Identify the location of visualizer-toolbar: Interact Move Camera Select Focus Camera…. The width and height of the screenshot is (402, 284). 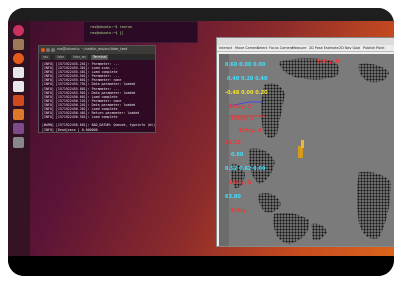
(305, 48).